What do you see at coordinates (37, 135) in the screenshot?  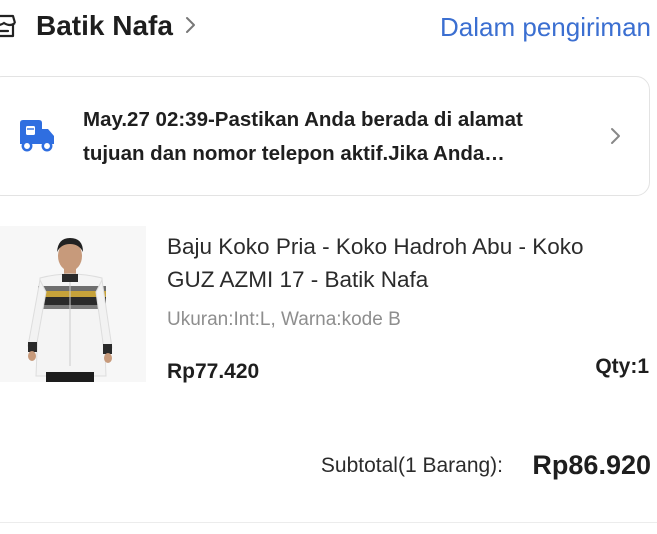 I see `truck-icon` at bounding box center [37, 135].